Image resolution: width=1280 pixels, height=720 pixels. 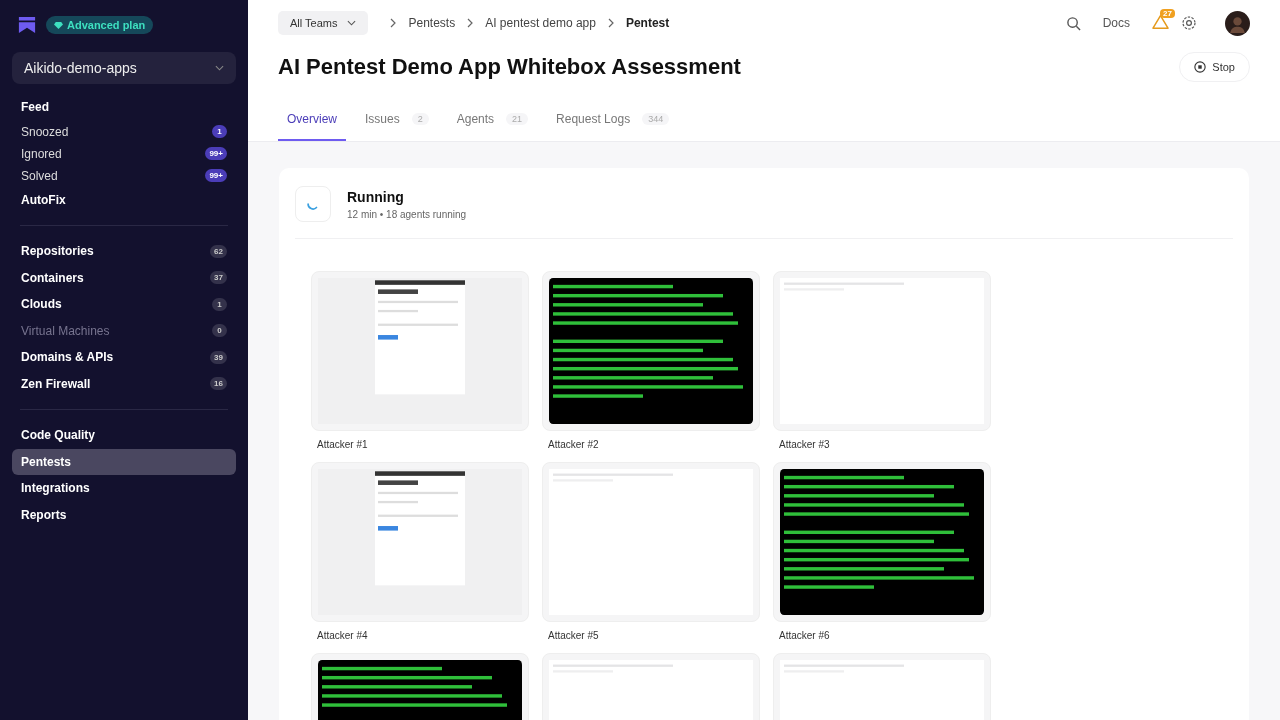 I want to click on nav-item: Solved 99+, so click(x=124, y=175).